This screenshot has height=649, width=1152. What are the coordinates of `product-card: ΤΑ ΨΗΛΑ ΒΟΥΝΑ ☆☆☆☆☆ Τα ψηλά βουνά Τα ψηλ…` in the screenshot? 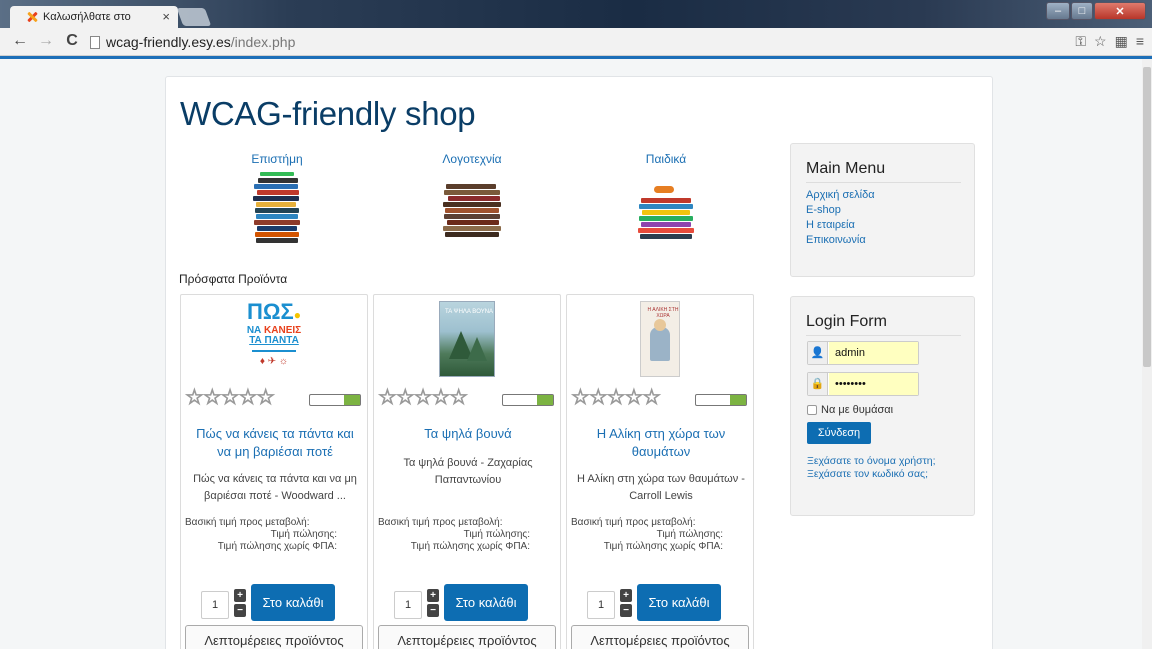 It's located at (467, 471).